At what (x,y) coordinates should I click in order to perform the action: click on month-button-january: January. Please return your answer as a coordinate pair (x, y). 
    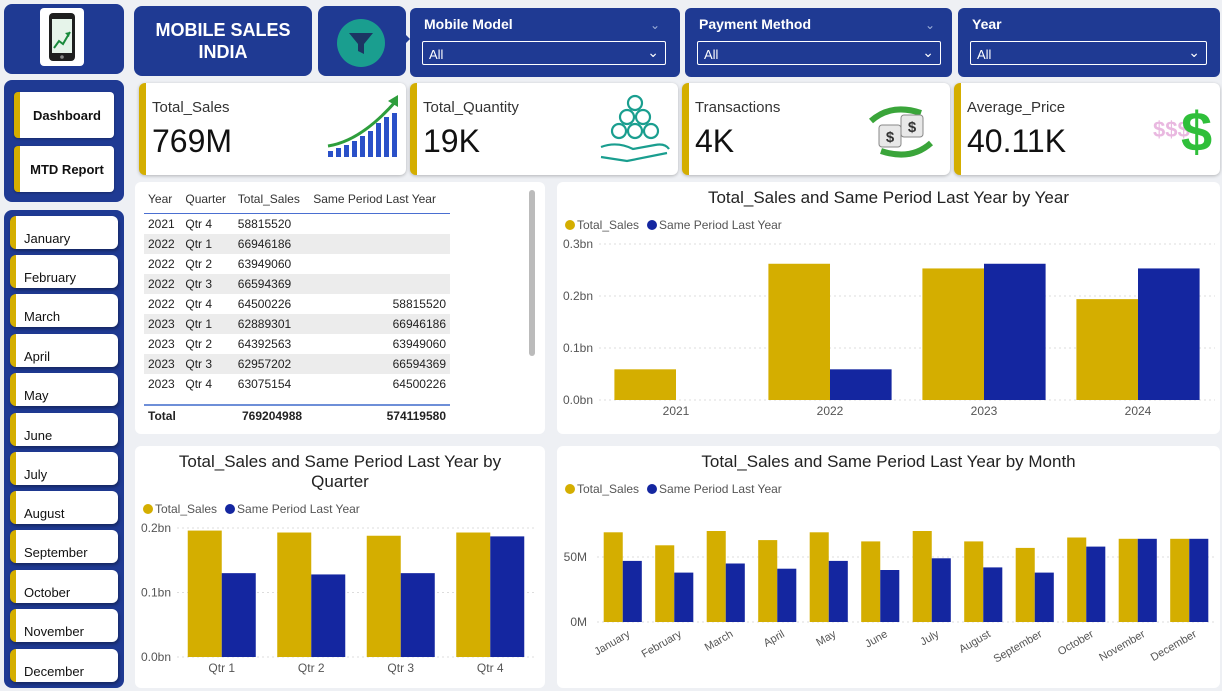
    Looking at the image, I should click on (64, 232).